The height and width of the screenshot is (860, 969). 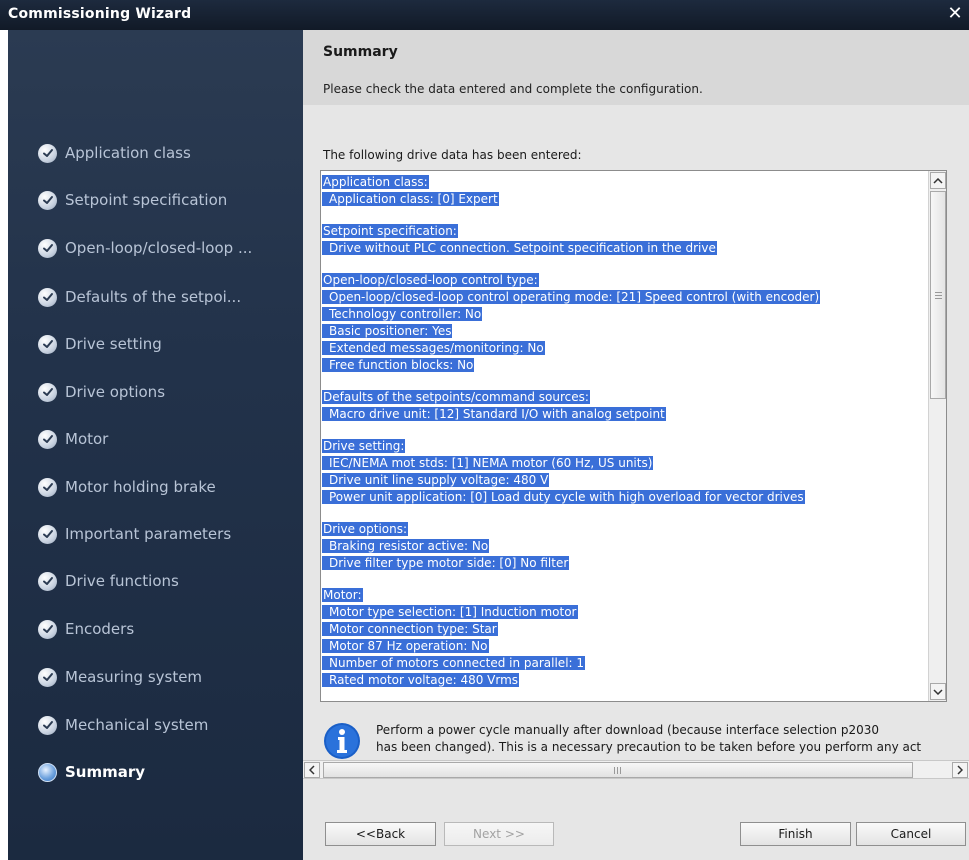 I want to click on wizard-buttons: <<Back Next >> Finish Cancel, so click(x=636, y=830).